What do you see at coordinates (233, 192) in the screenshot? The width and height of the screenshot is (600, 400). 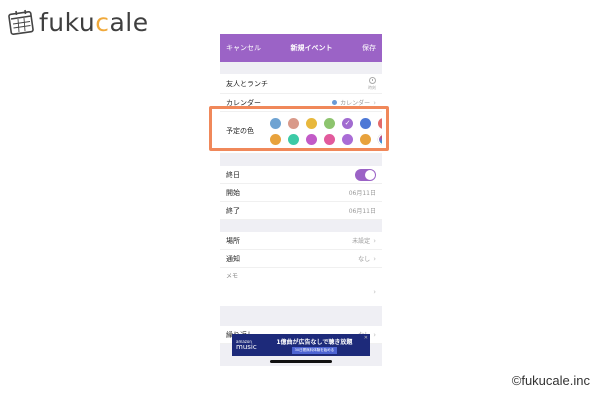 I see `start-label: 開始` at bounding box center [233, 192].